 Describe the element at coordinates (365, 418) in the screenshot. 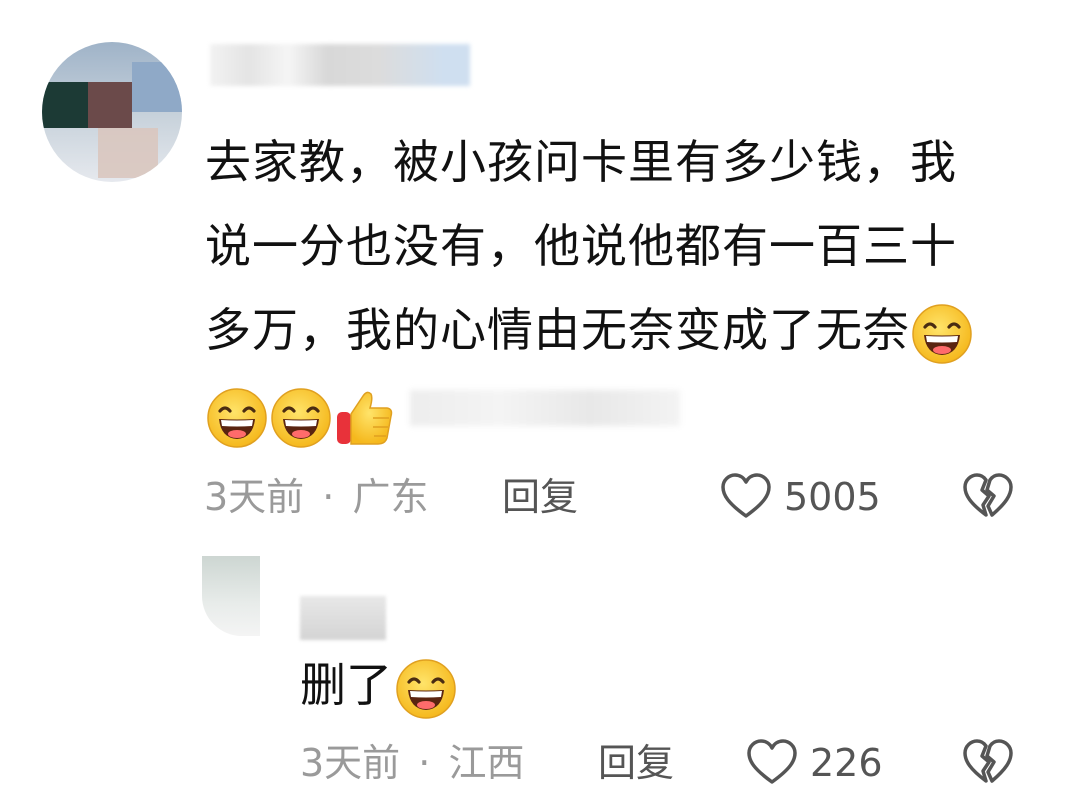

I see `thumbs-up-emoji` at that location.